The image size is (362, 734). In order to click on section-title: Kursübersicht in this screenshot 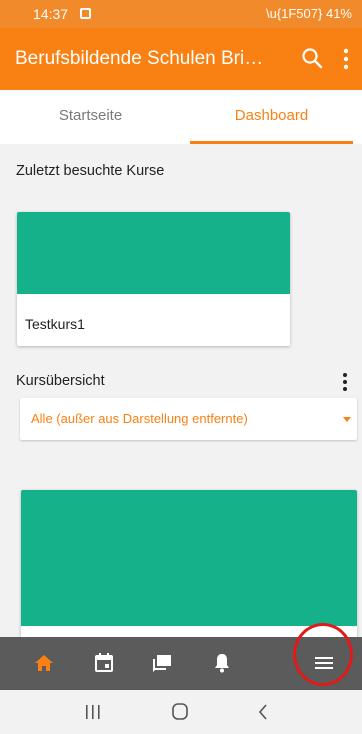, I will do `click(60, 381)`.